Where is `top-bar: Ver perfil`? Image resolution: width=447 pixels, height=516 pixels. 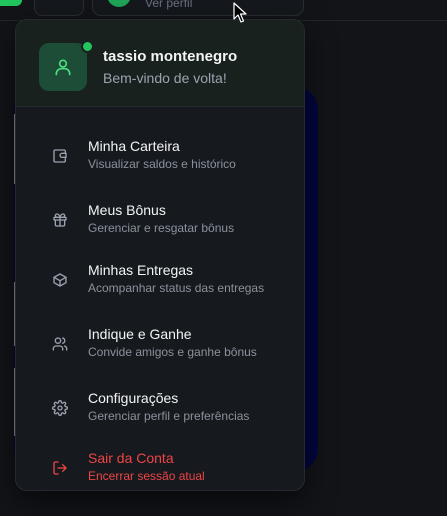
top-bar: Ver perfil is located at coordinates (223, 10).